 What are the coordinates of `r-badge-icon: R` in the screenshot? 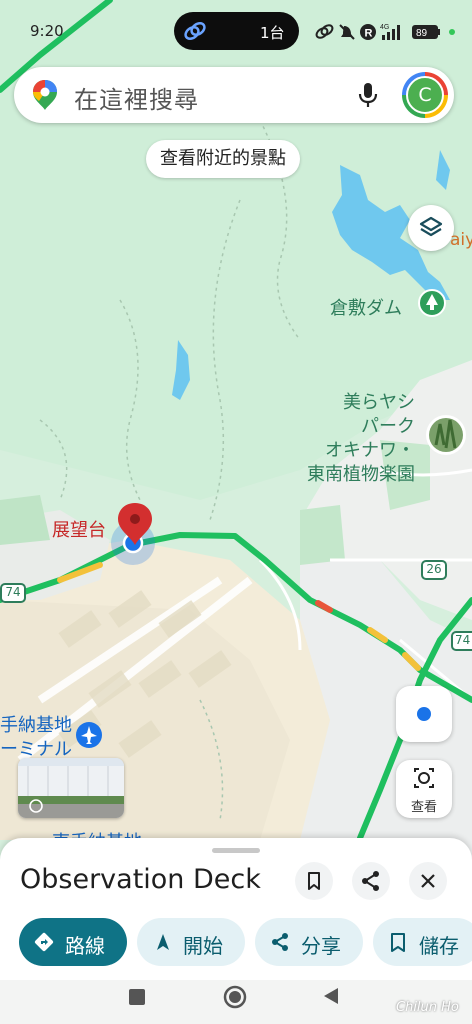 It's located at (368, 32).